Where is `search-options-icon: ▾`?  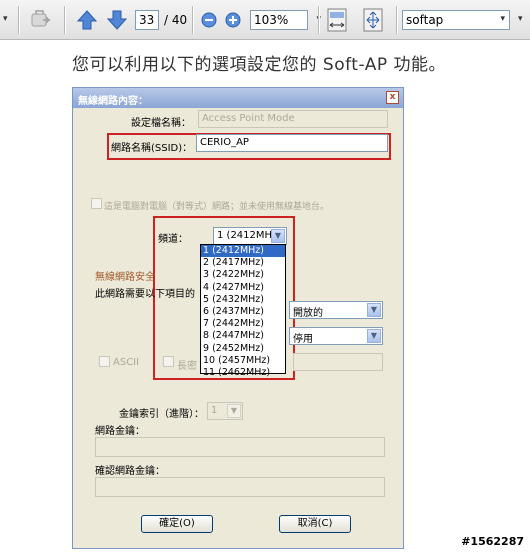 search-options-icon: ▾ is located at coordinates (520, 19).